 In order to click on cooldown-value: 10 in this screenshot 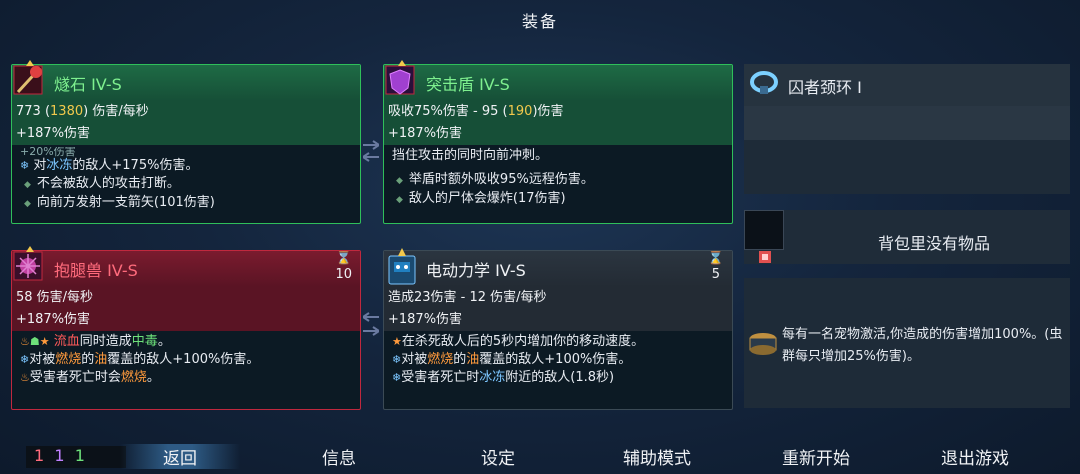, I will do `click(343, 274)`.